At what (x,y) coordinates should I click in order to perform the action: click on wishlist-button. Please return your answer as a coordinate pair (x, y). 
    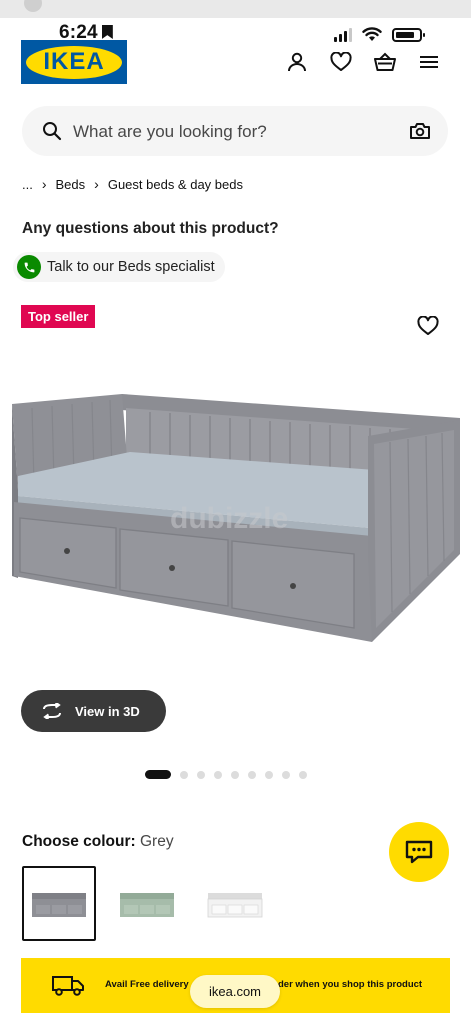
    Looking at the image, I should click on (341, 62).